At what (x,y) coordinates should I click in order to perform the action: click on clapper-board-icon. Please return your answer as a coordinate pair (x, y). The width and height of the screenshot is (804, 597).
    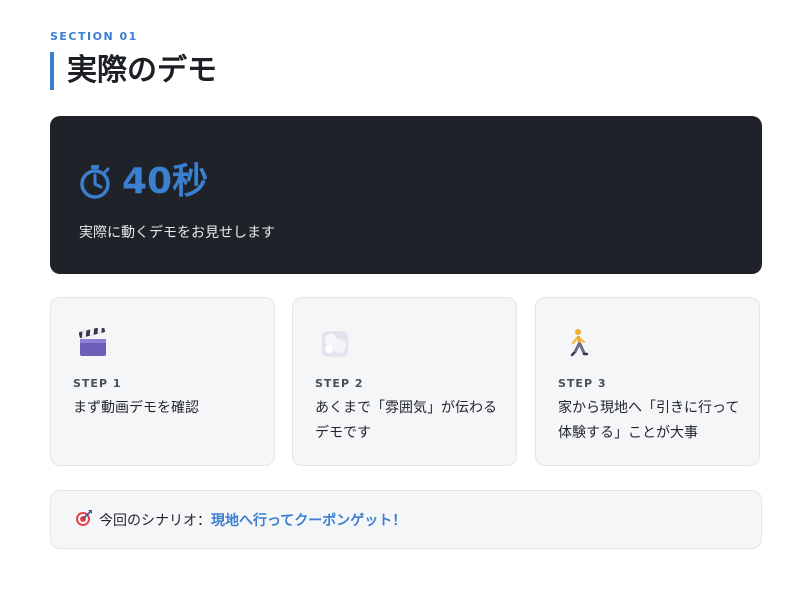
    Looking at the image, I should click on (92, 342).